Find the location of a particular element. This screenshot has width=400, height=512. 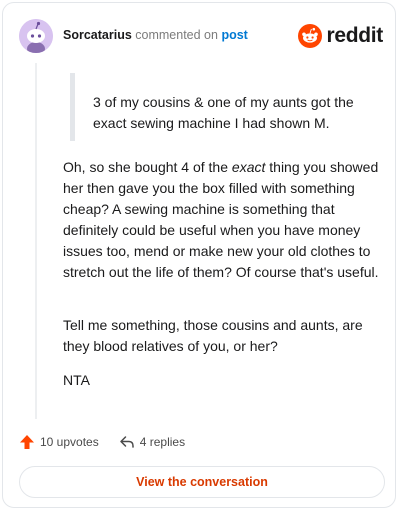

comment-paragraph-3: NTA is located at coordinates (76, 380).